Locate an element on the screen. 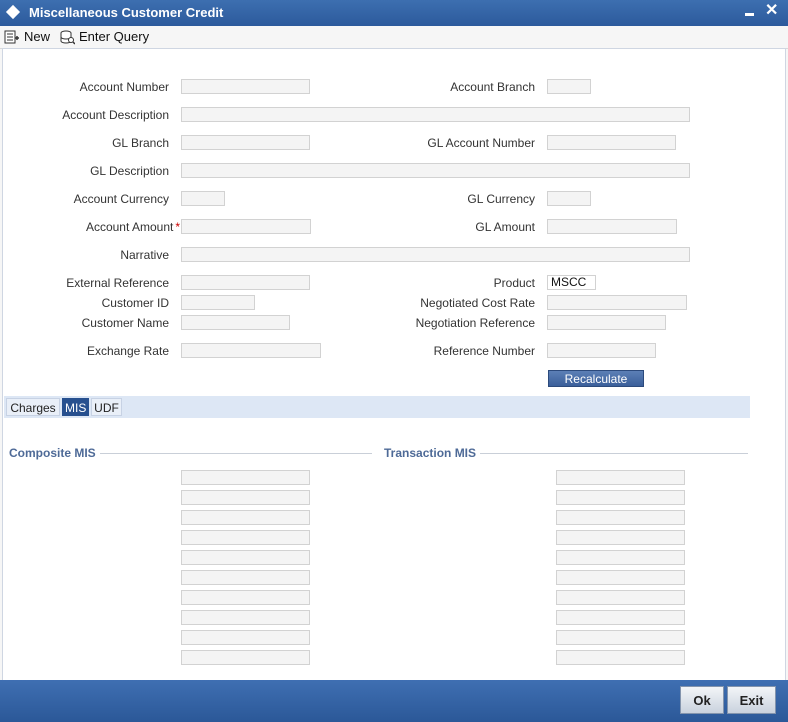  gl-amount-label: GL Amount is located at coordinates (505, 227).